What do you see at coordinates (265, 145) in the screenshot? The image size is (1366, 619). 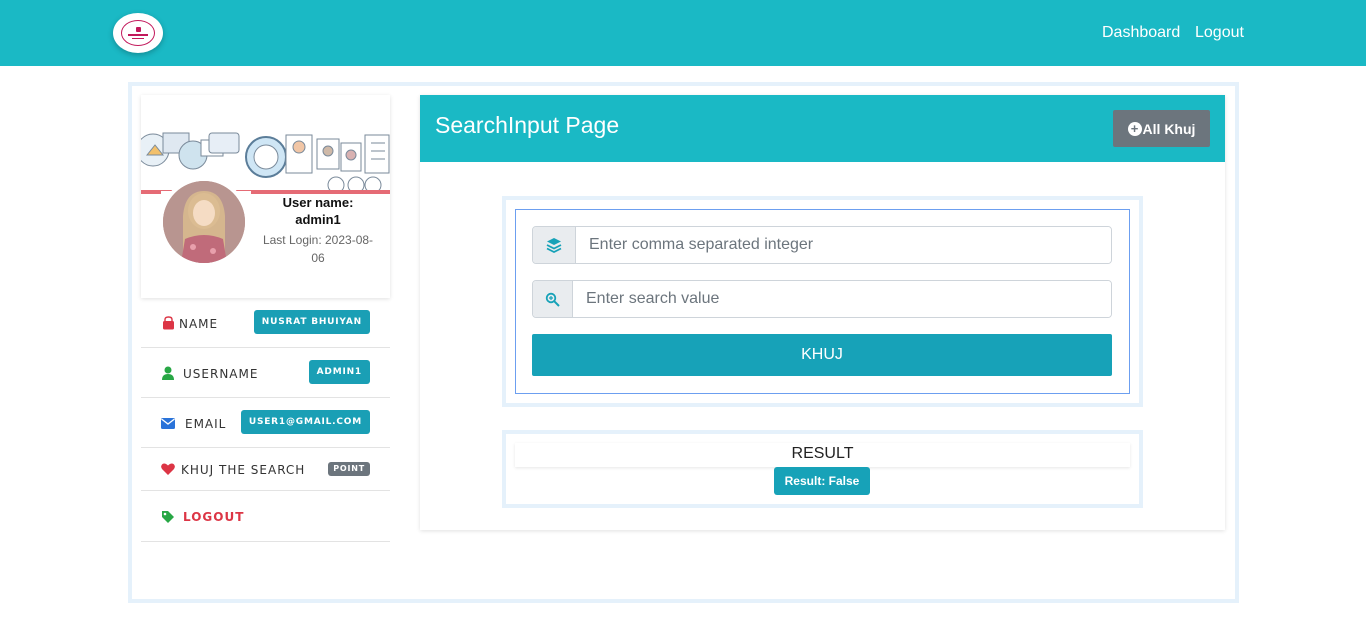 I see `profile-banner-illustration` at bounding box center [265, 145].